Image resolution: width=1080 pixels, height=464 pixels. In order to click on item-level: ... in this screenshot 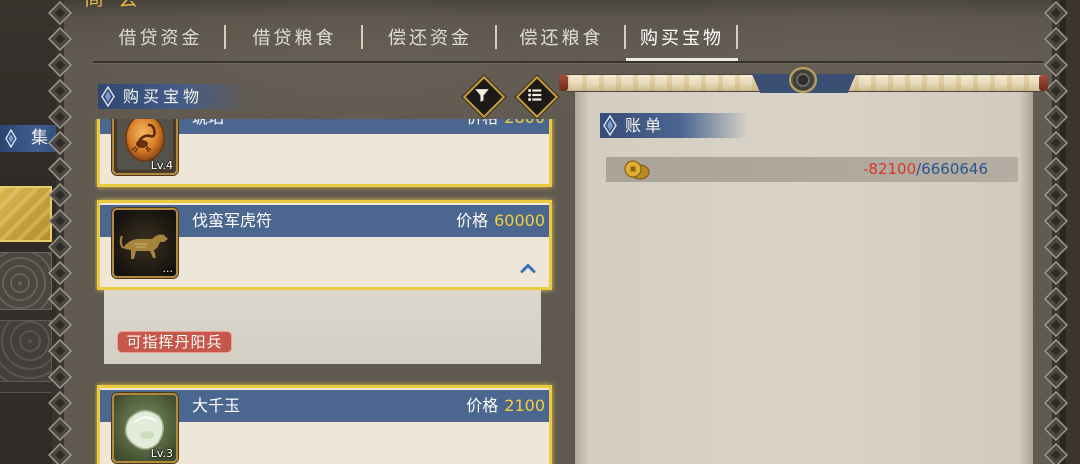, I will do `click(168, 268)`.